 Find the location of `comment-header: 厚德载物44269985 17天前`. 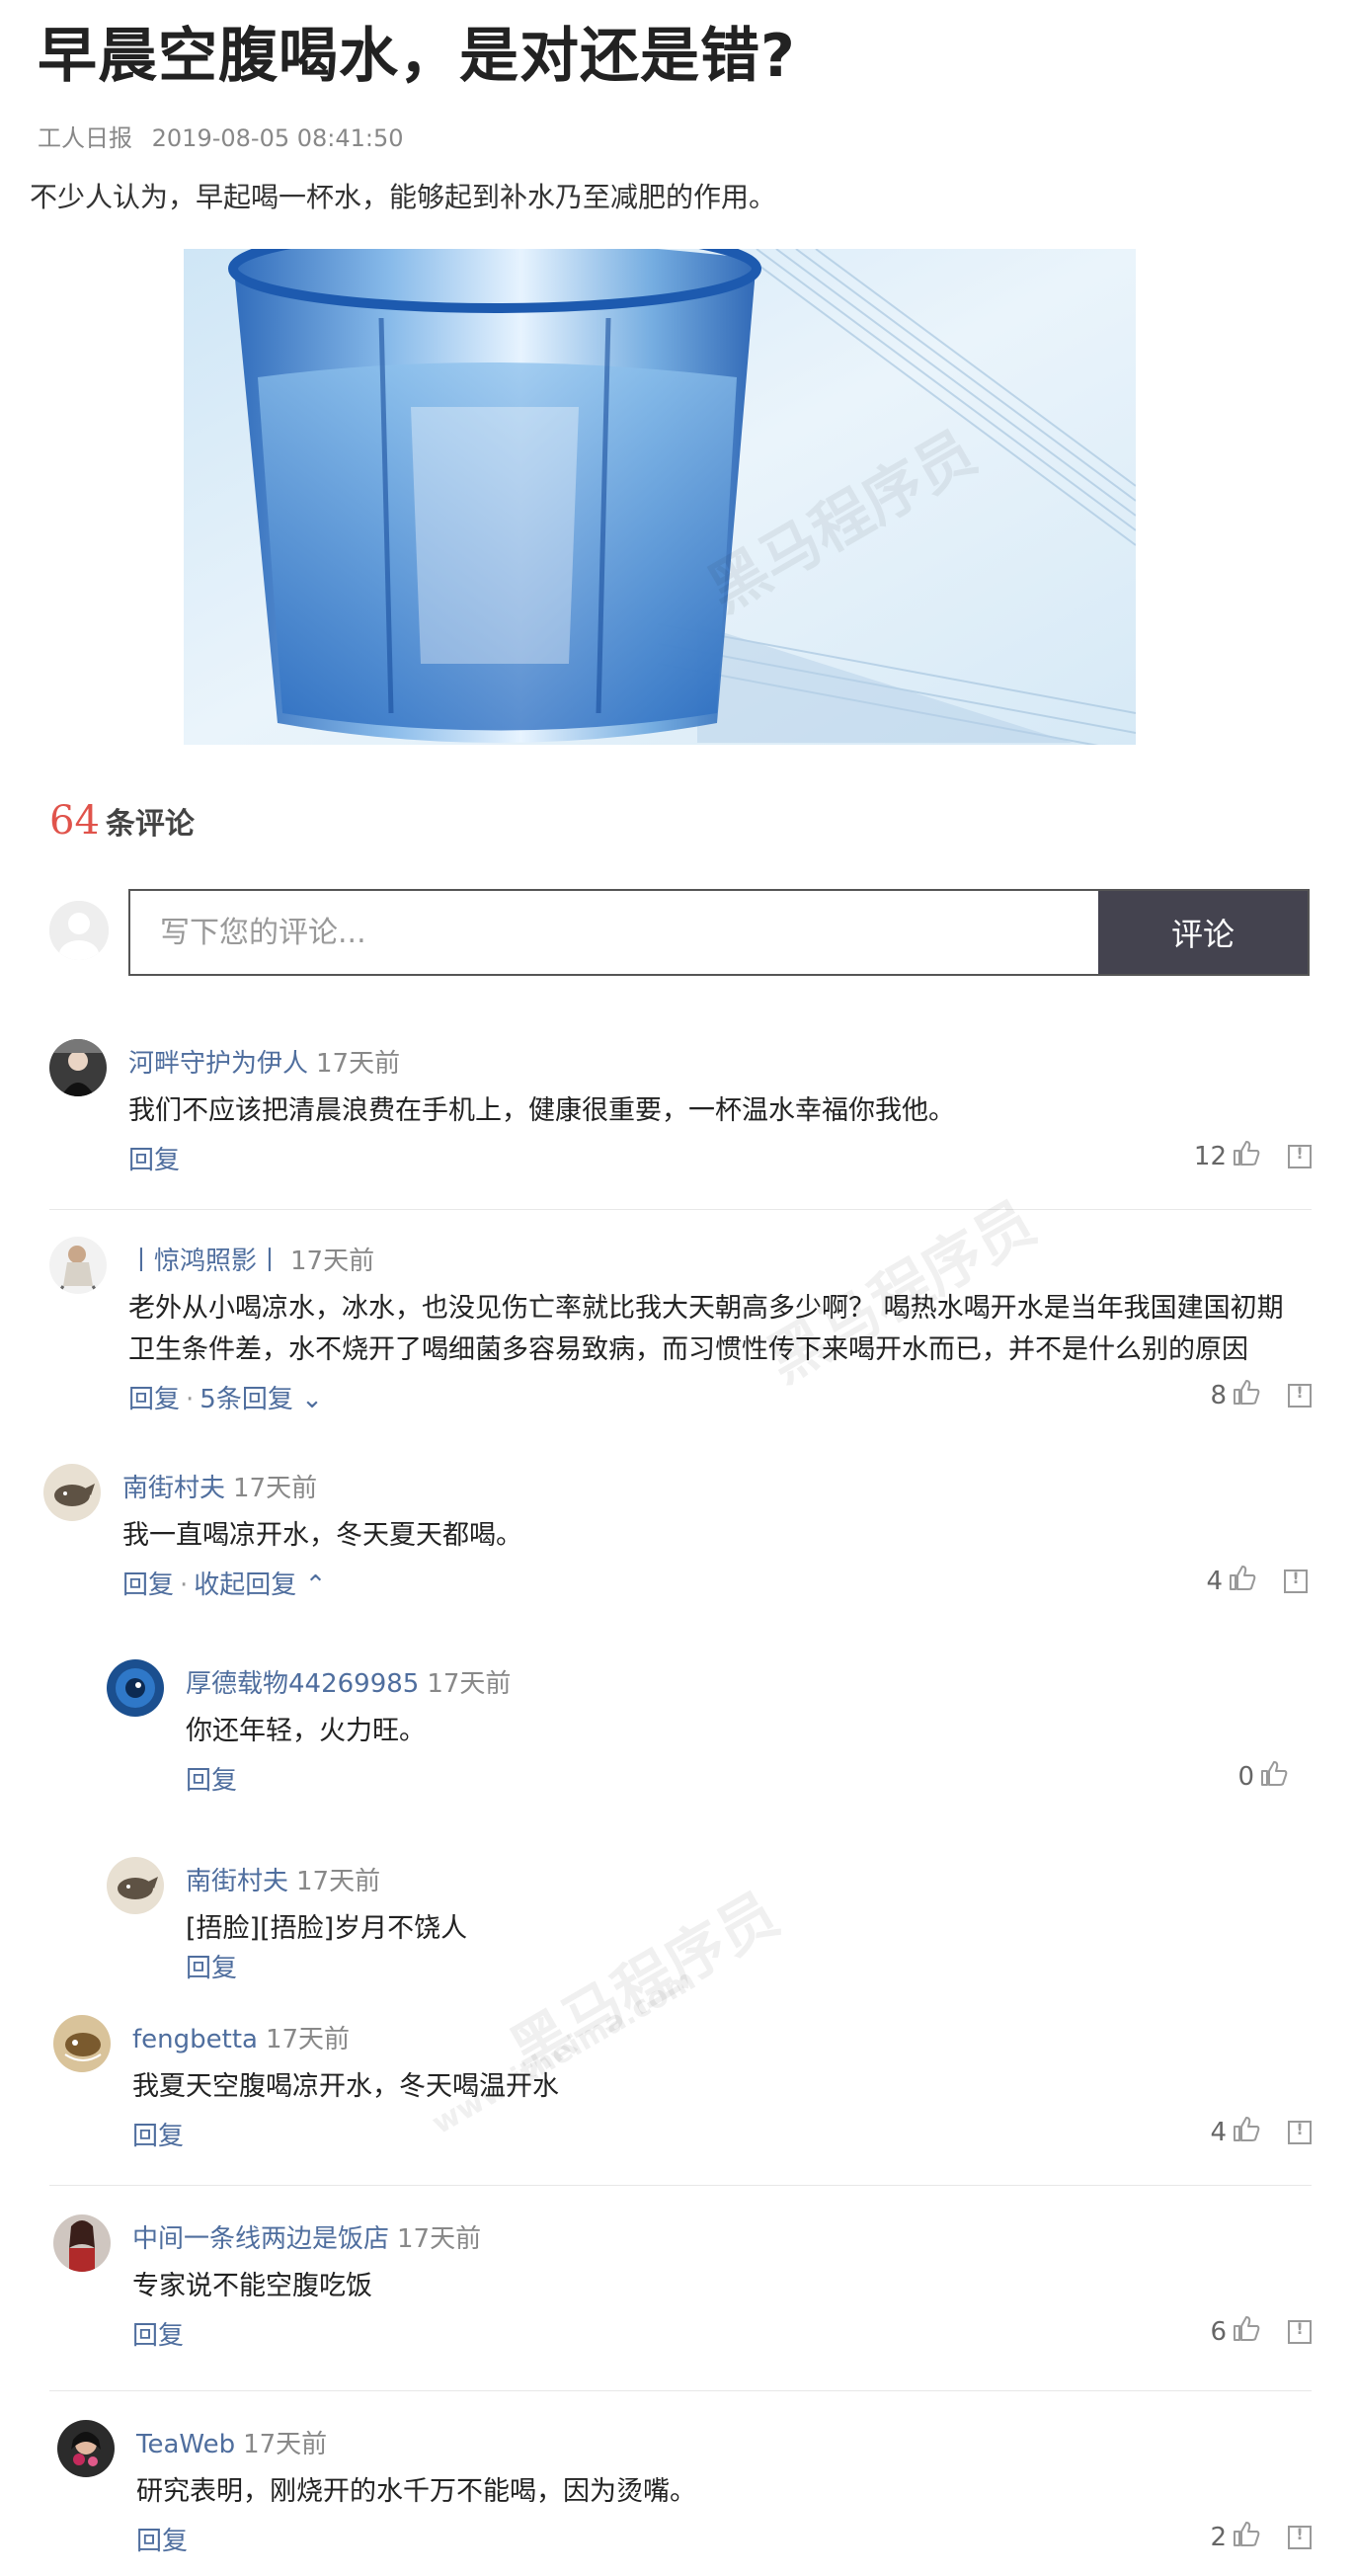

comment-header: 厚德载物44269985 17天前 is located at coordinates (348, 1681).